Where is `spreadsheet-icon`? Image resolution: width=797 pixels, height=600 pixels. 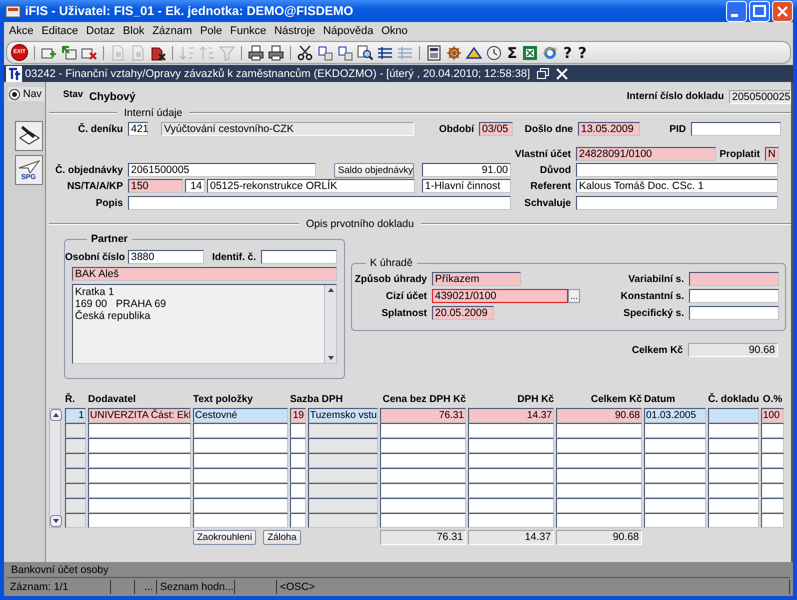 spreadsheet-icon is located at coordinates (530, 52).